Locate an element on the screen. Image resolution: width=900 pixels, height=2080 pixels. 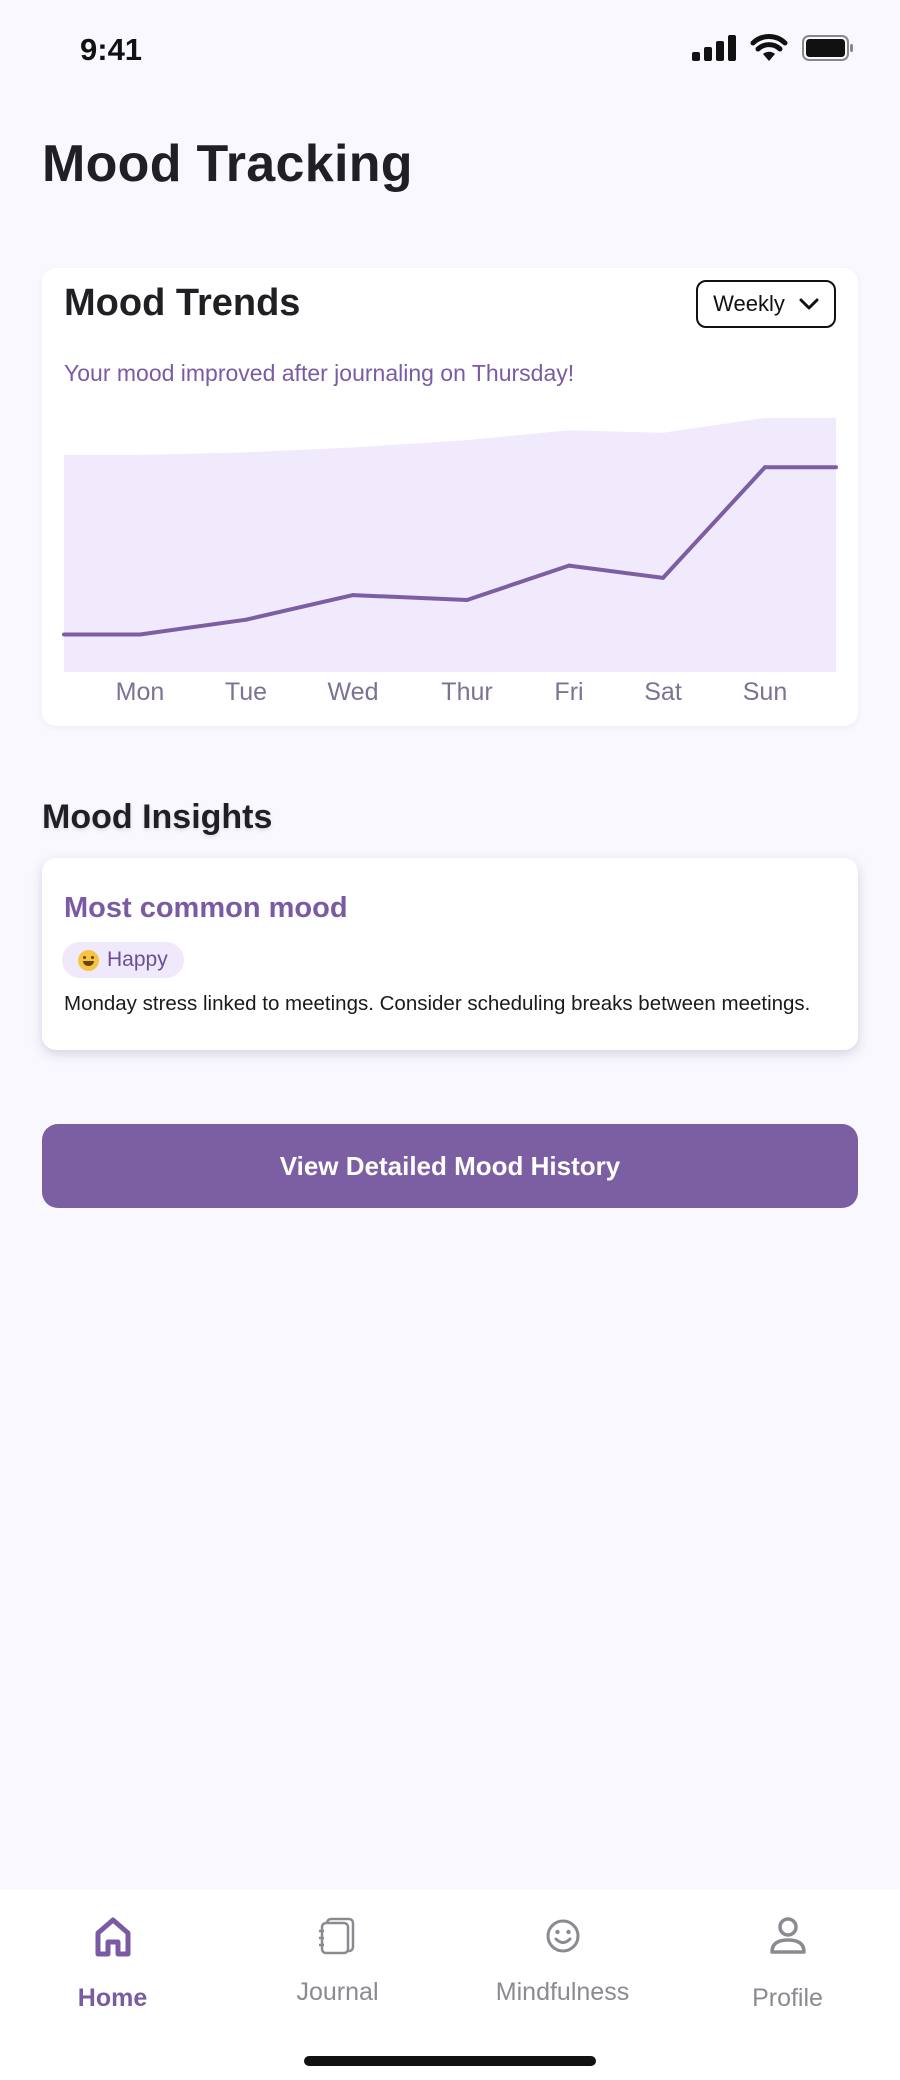
chart-day-labels: Mon Tue Wed Thur Fri Sat Sun is located at coordinates (450, 695).